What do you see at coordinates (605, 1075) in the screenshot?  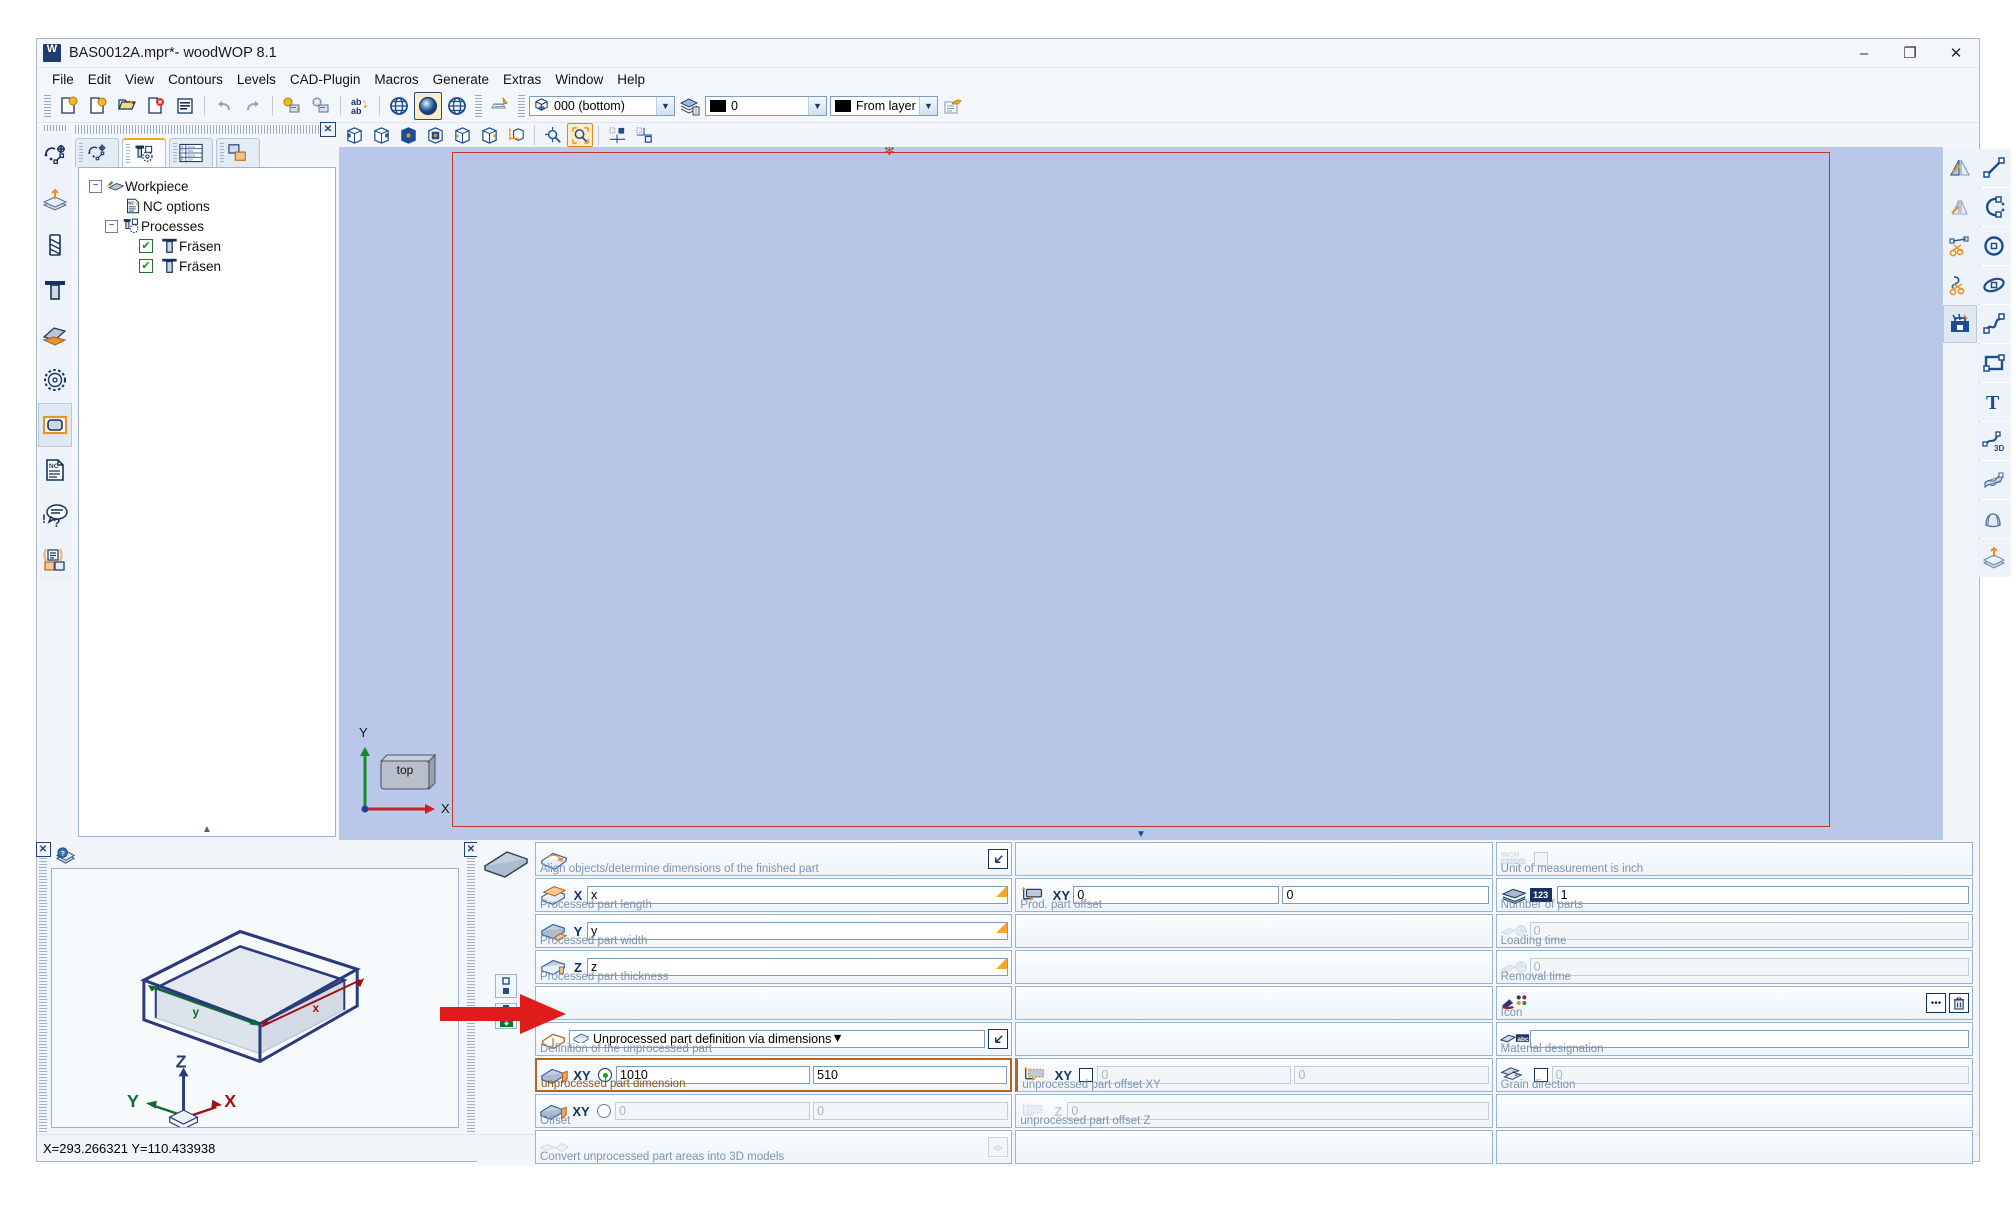 I see `unprocessed-dimension-radio` at bounding box center [605, 1075].